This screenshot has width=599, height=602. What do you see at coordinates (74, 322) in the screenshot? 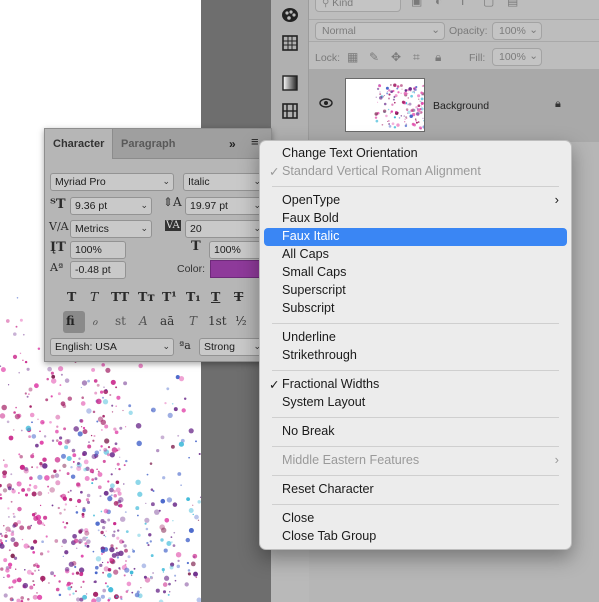
I see `ligatures-button: fi` at bounding box center [74, 322].